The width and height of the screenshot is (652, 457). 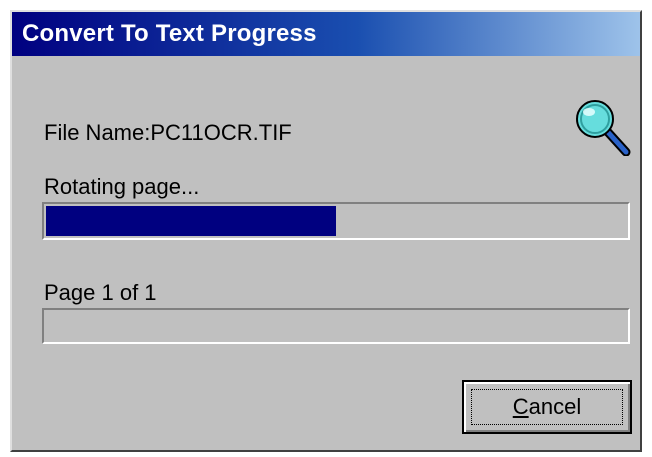 What do you see at coordinates (520, 406) in the screenshot?
I see `cancel-mnemonic: C` at bounding box center [520, 406].